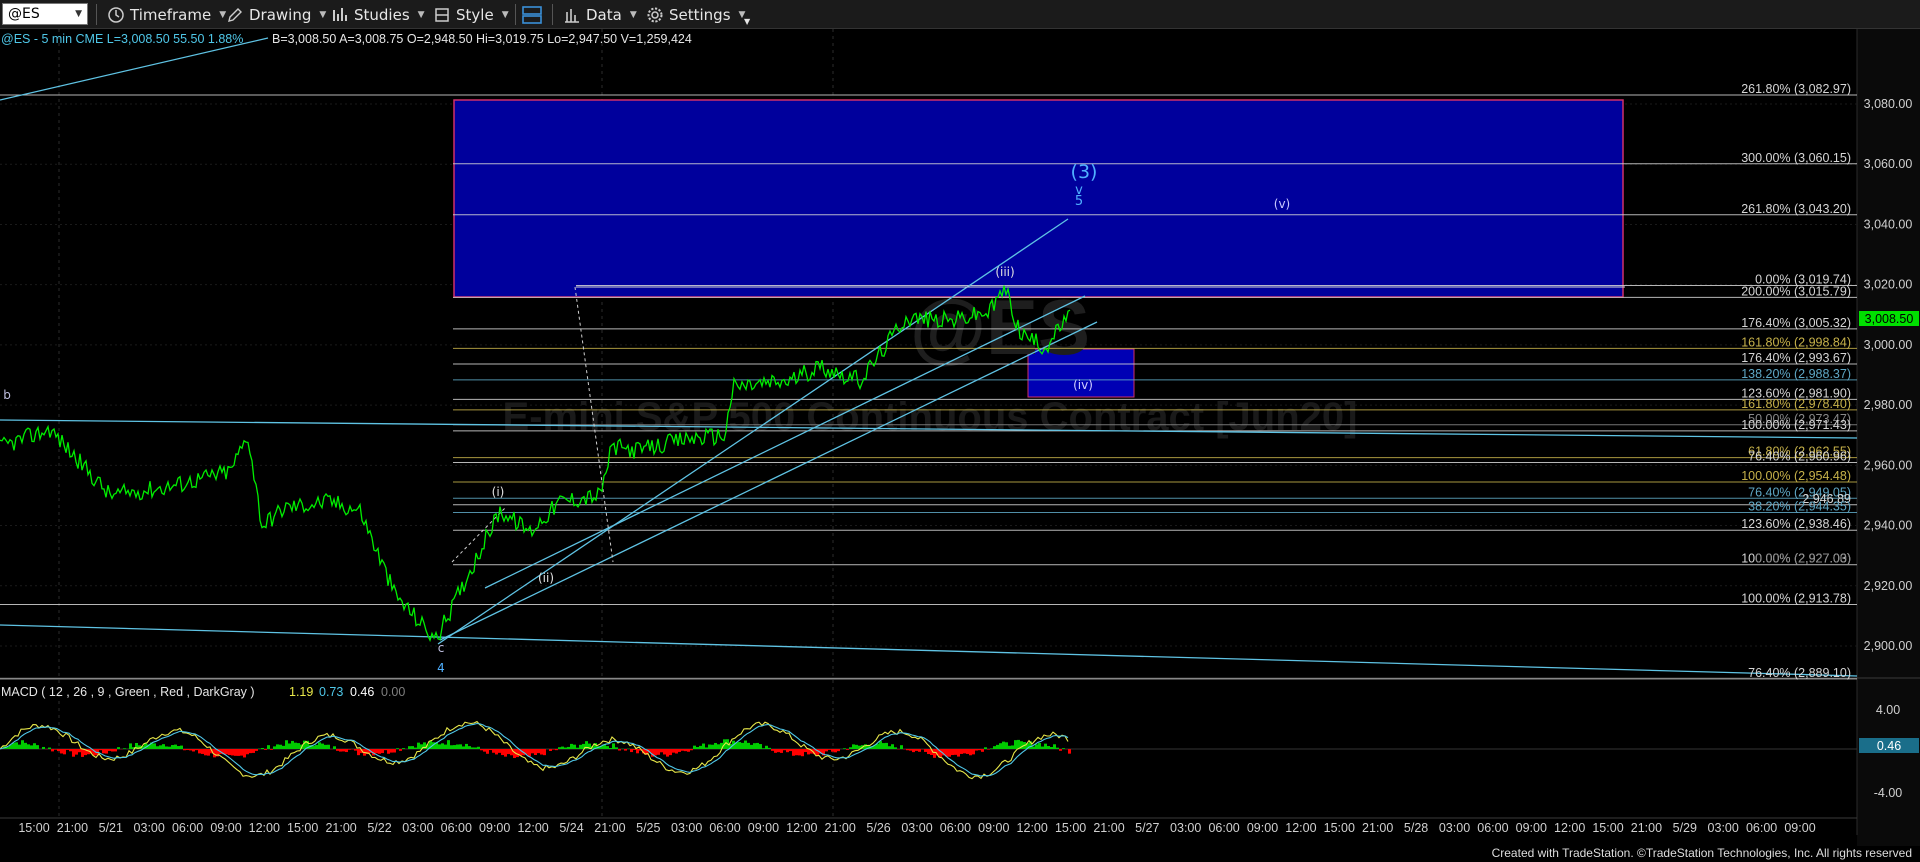  What do you see at coordinates (648, 828) in the screenshot?
I see `time-axis-tick: 5/25` at bounding box center [648, 828].